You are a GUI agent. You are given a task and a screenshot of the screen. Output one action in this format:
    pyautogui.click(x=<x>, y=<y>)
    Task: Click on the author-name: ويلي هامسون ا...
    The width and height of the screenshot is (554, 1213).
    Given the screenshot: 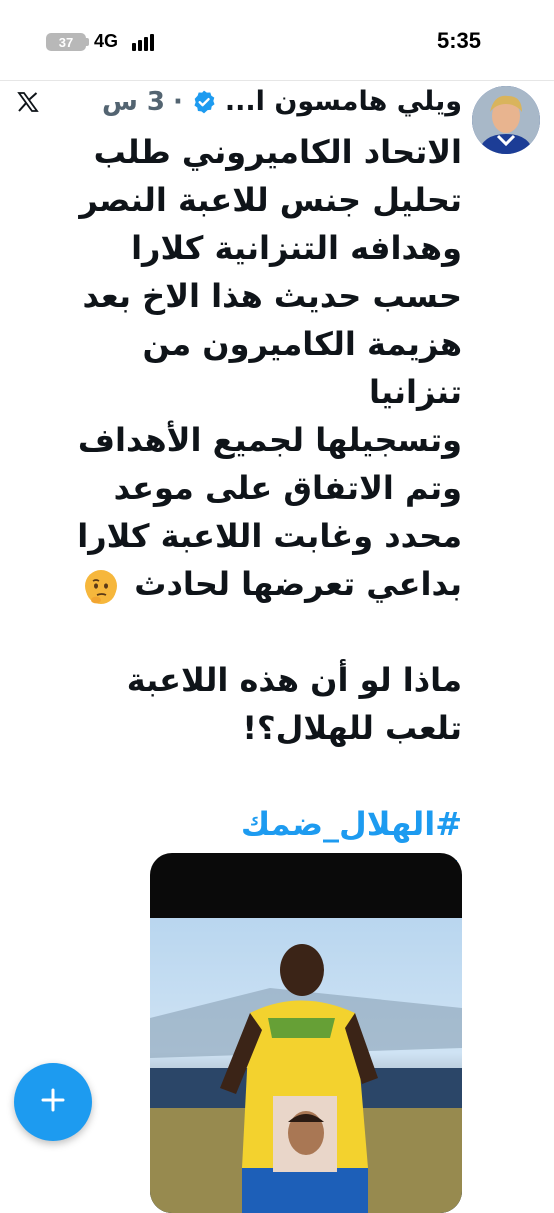 What is the action you would take?
    pyautogui.click(x=343, y=101)
    